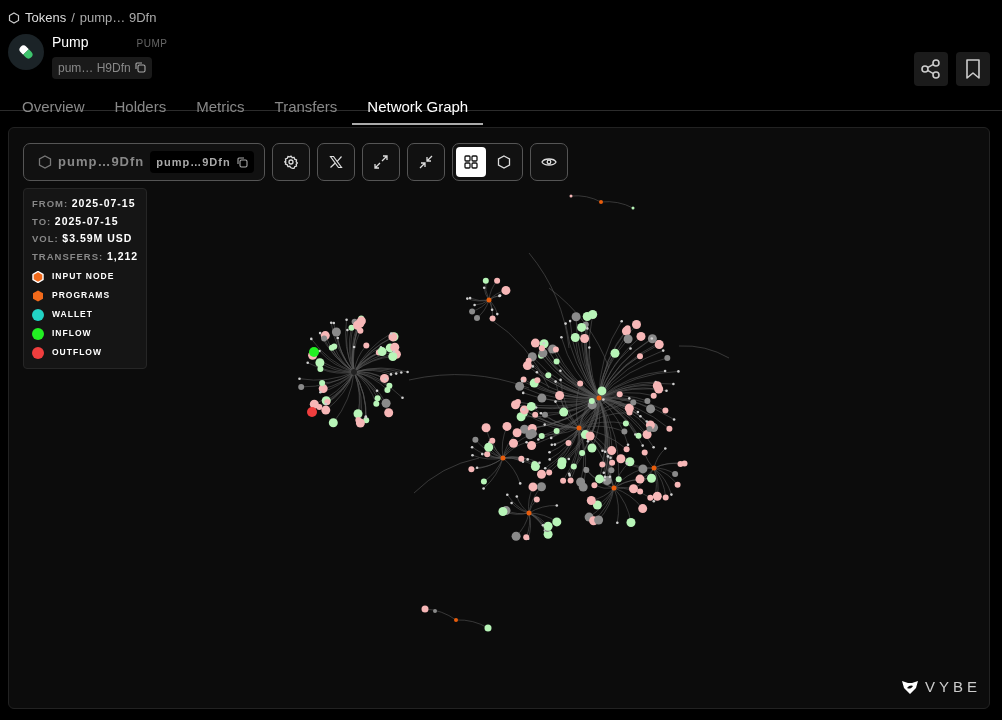 This screenshot has width=1002, height=720. I want to click on grid-view-button, so click(470, 162).